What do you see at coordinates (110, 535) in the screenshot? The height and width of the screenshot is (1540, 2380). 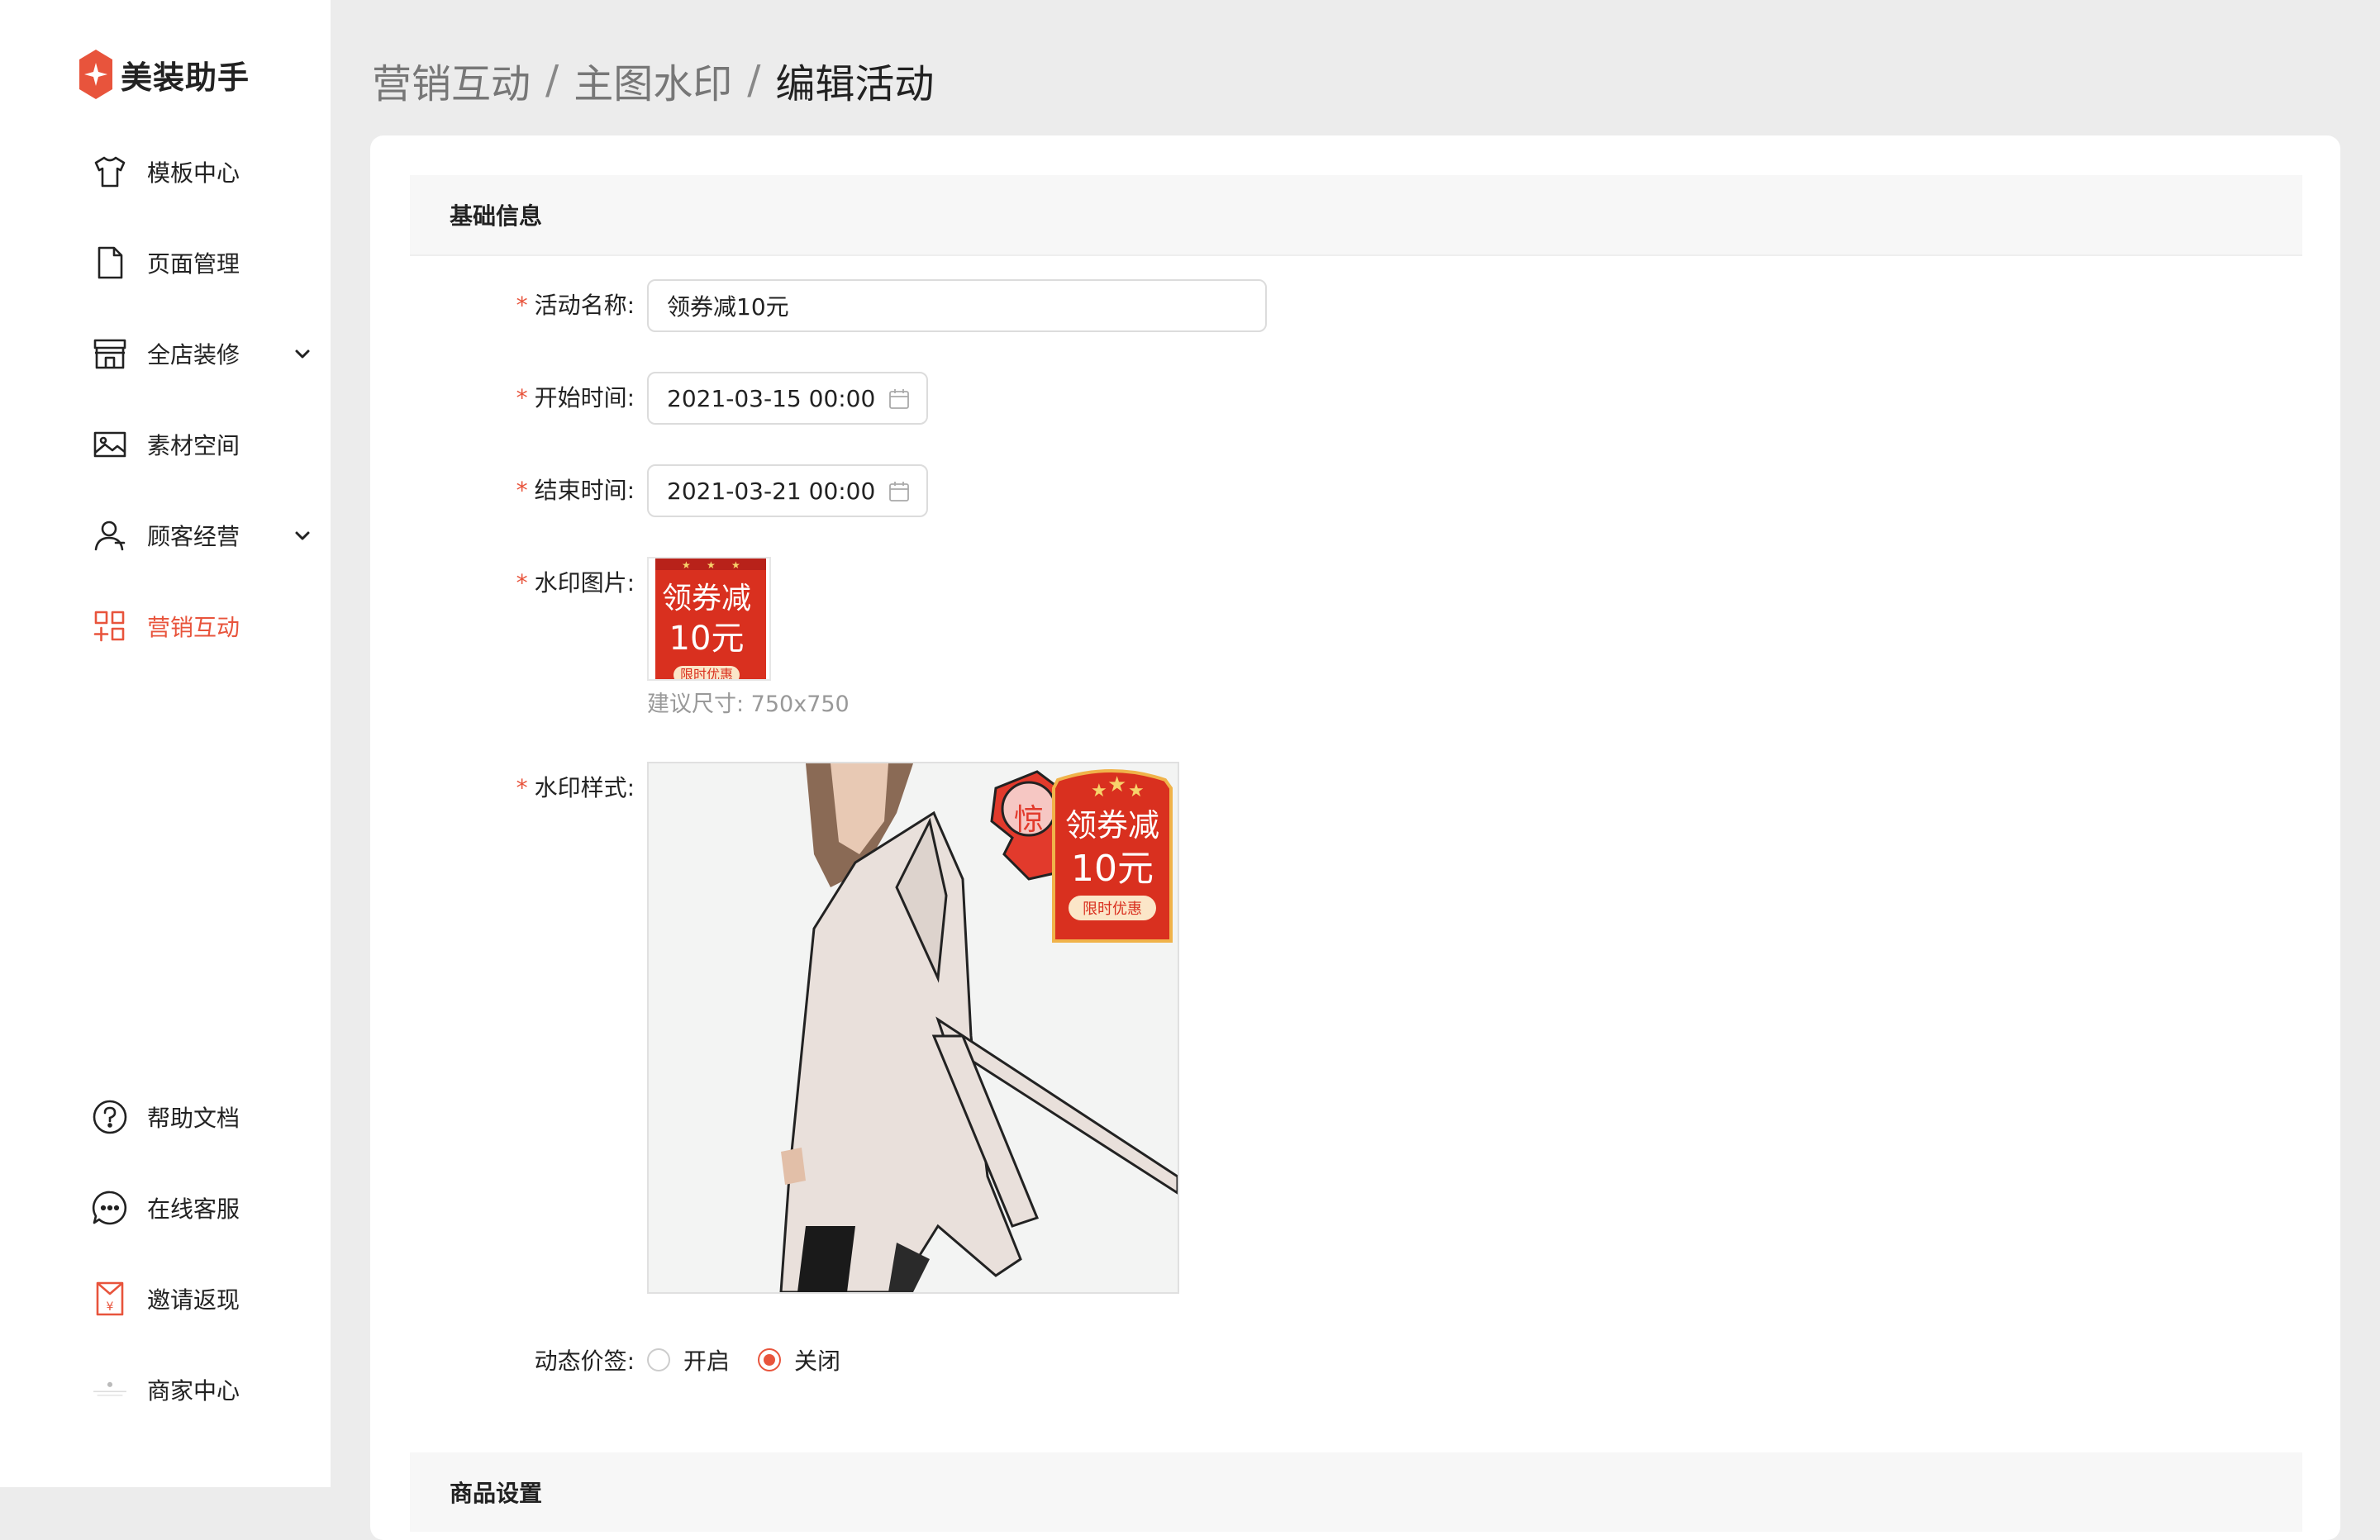 I see `user-icon` at bounding box center [110, 535].